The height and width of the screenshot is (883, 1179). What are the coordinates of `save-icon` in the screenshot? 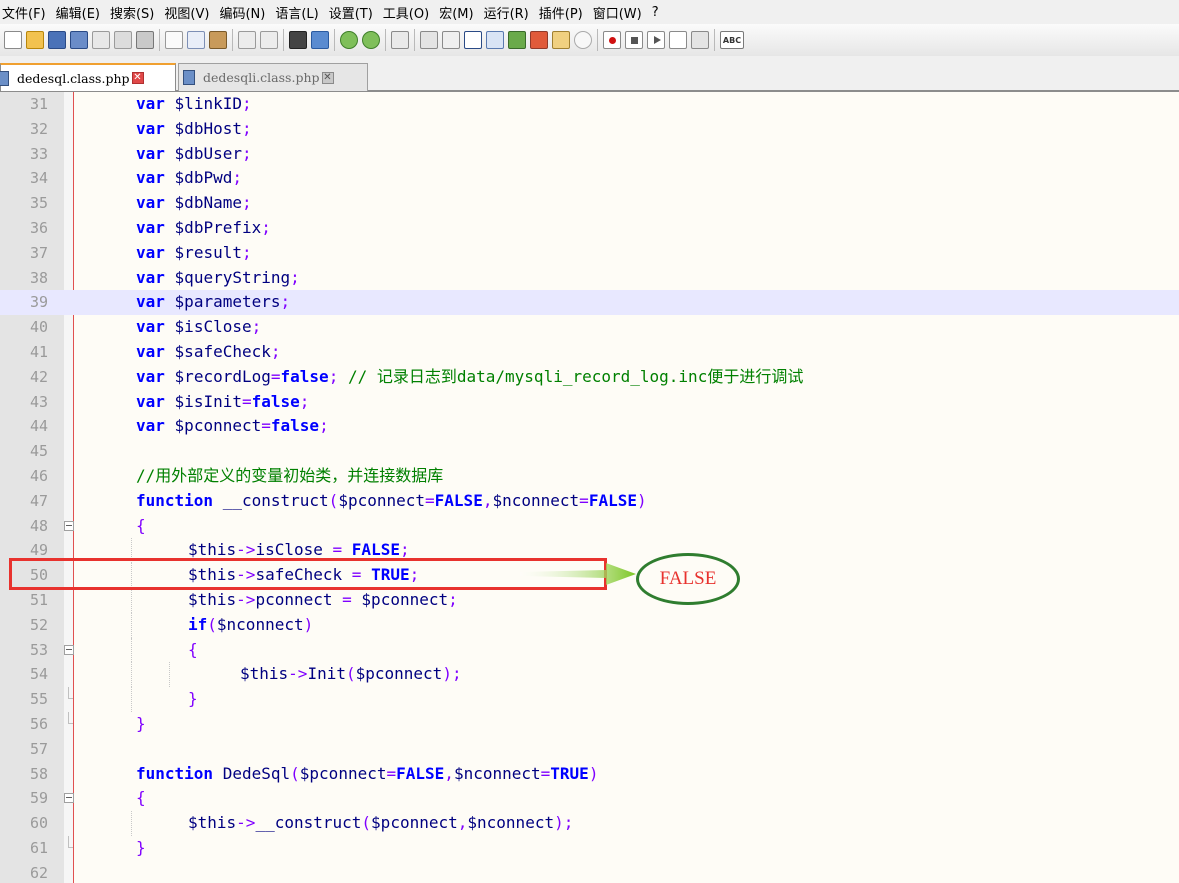 It's located at (57, 40).